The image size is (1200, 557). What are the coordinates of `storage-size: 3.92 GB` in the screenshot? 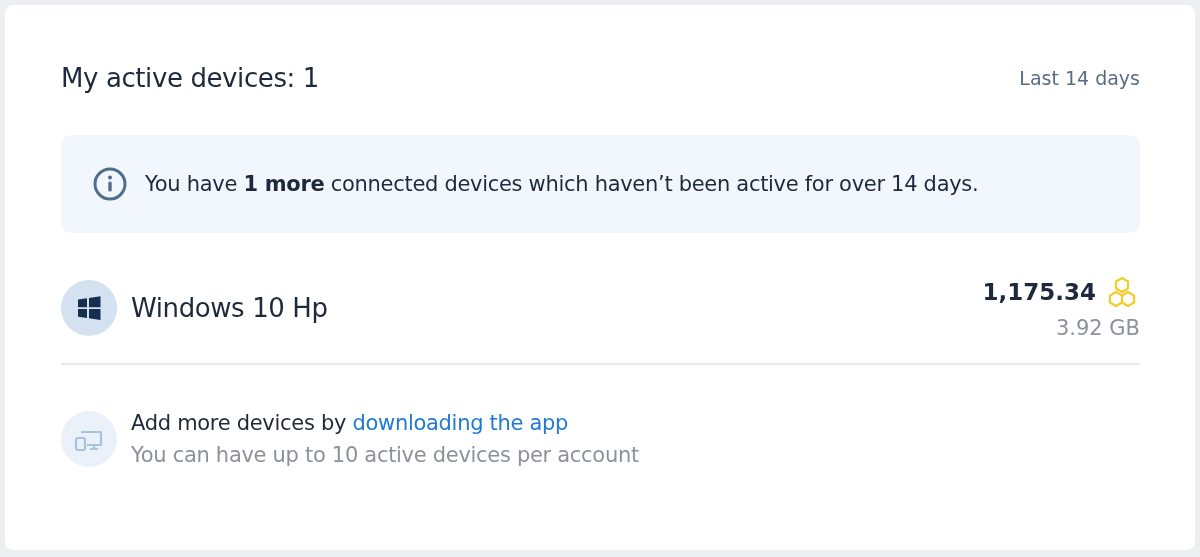 It's located at (1097, 328).